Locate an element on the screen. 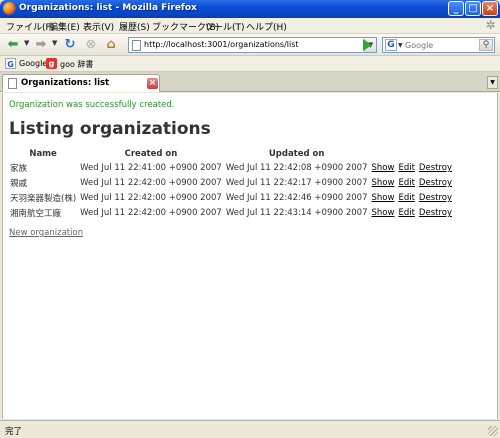  cell-name: 湘南航空工廠 is located at coordinates (36, 214).